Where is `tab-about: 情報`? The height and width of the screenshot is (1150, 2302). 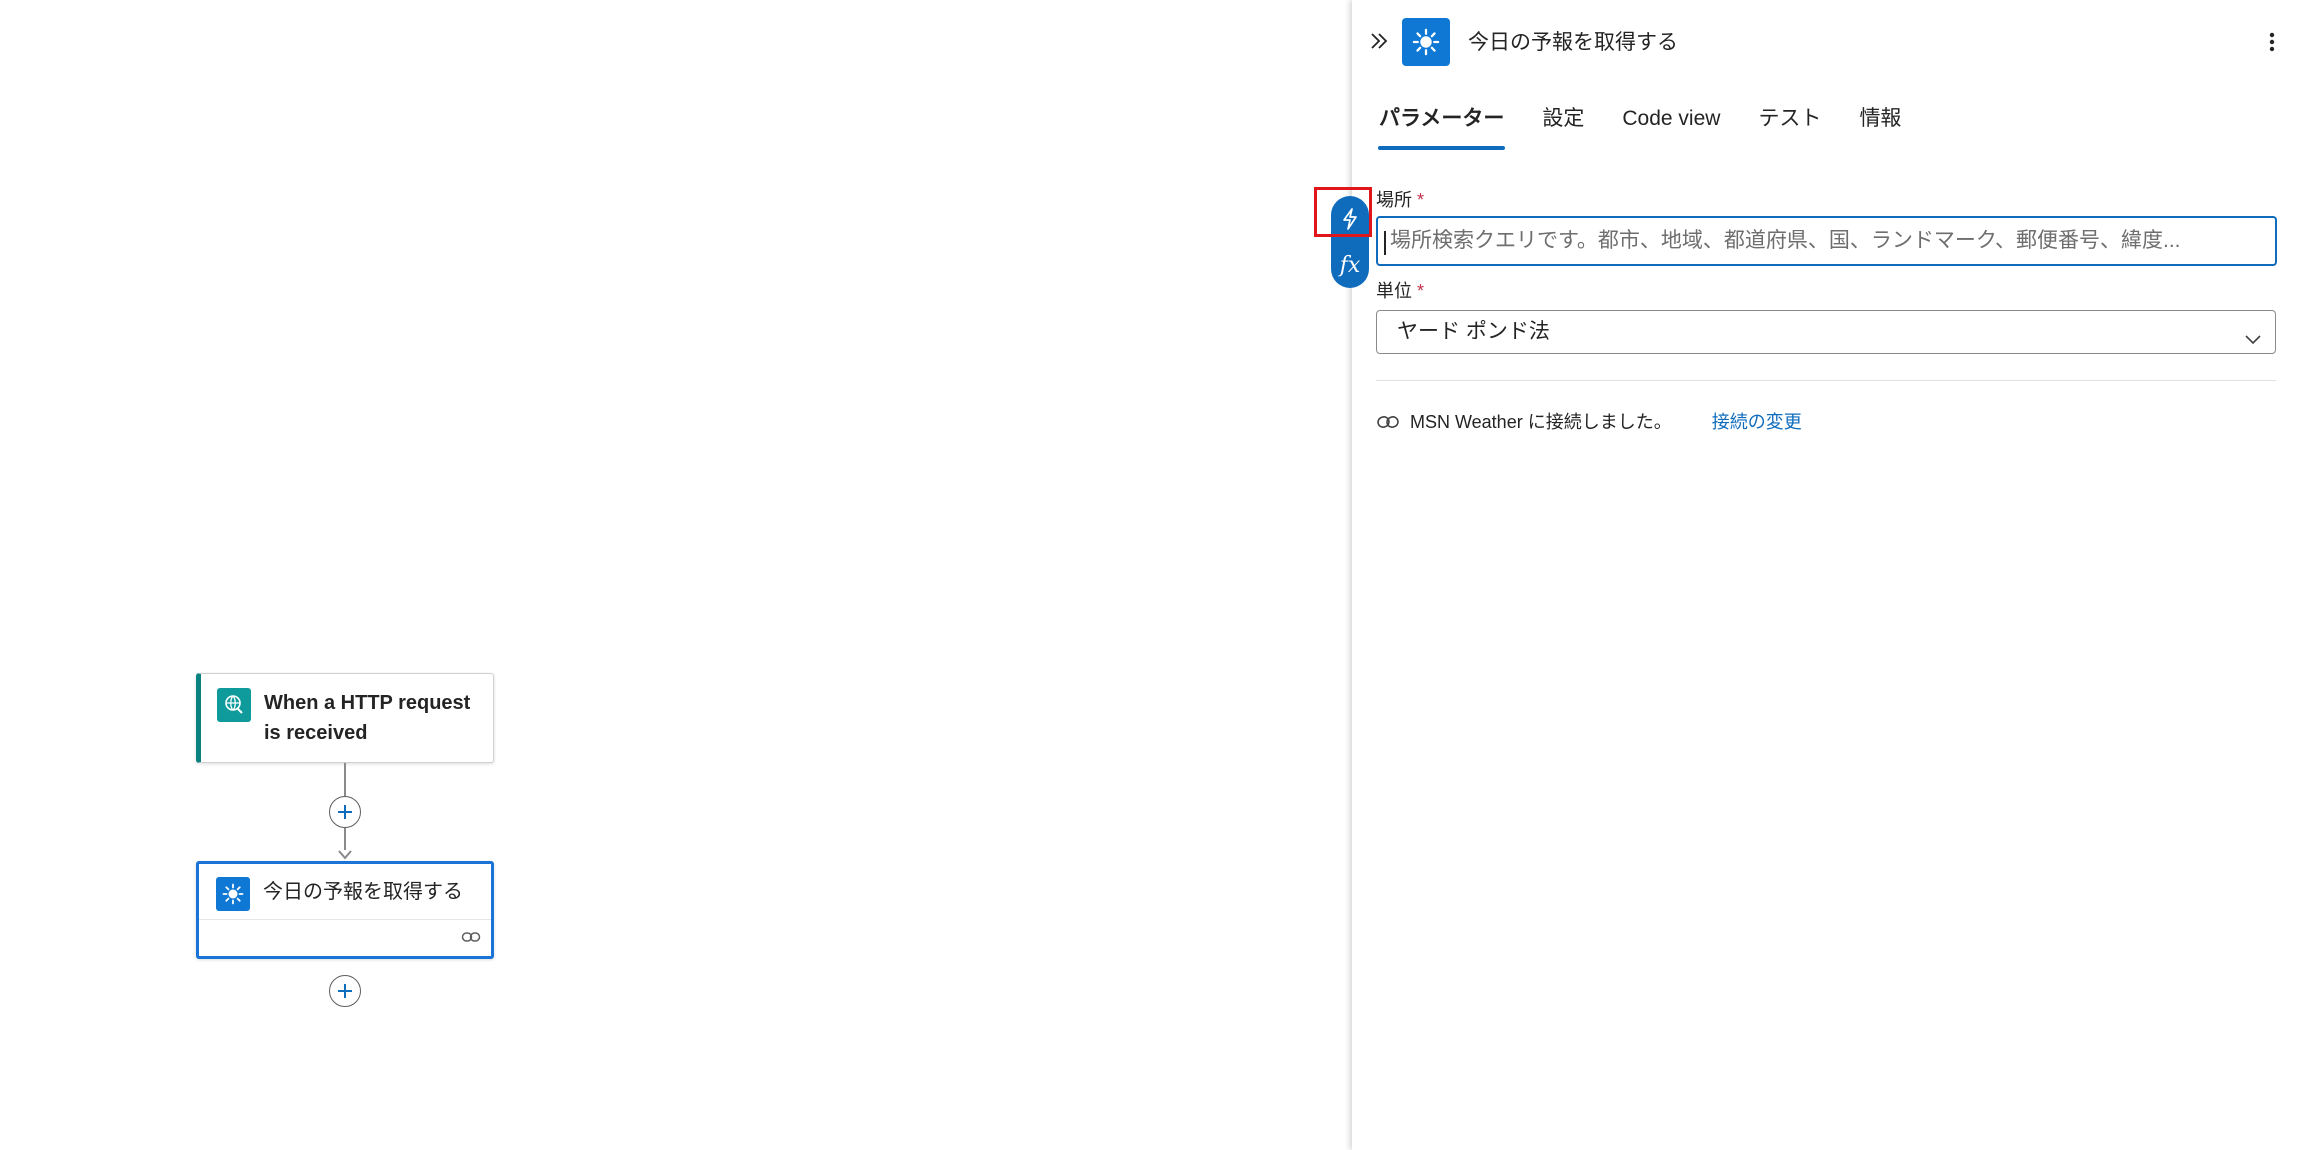 tab-about: 情報 is located at coordinates (1880, 125).